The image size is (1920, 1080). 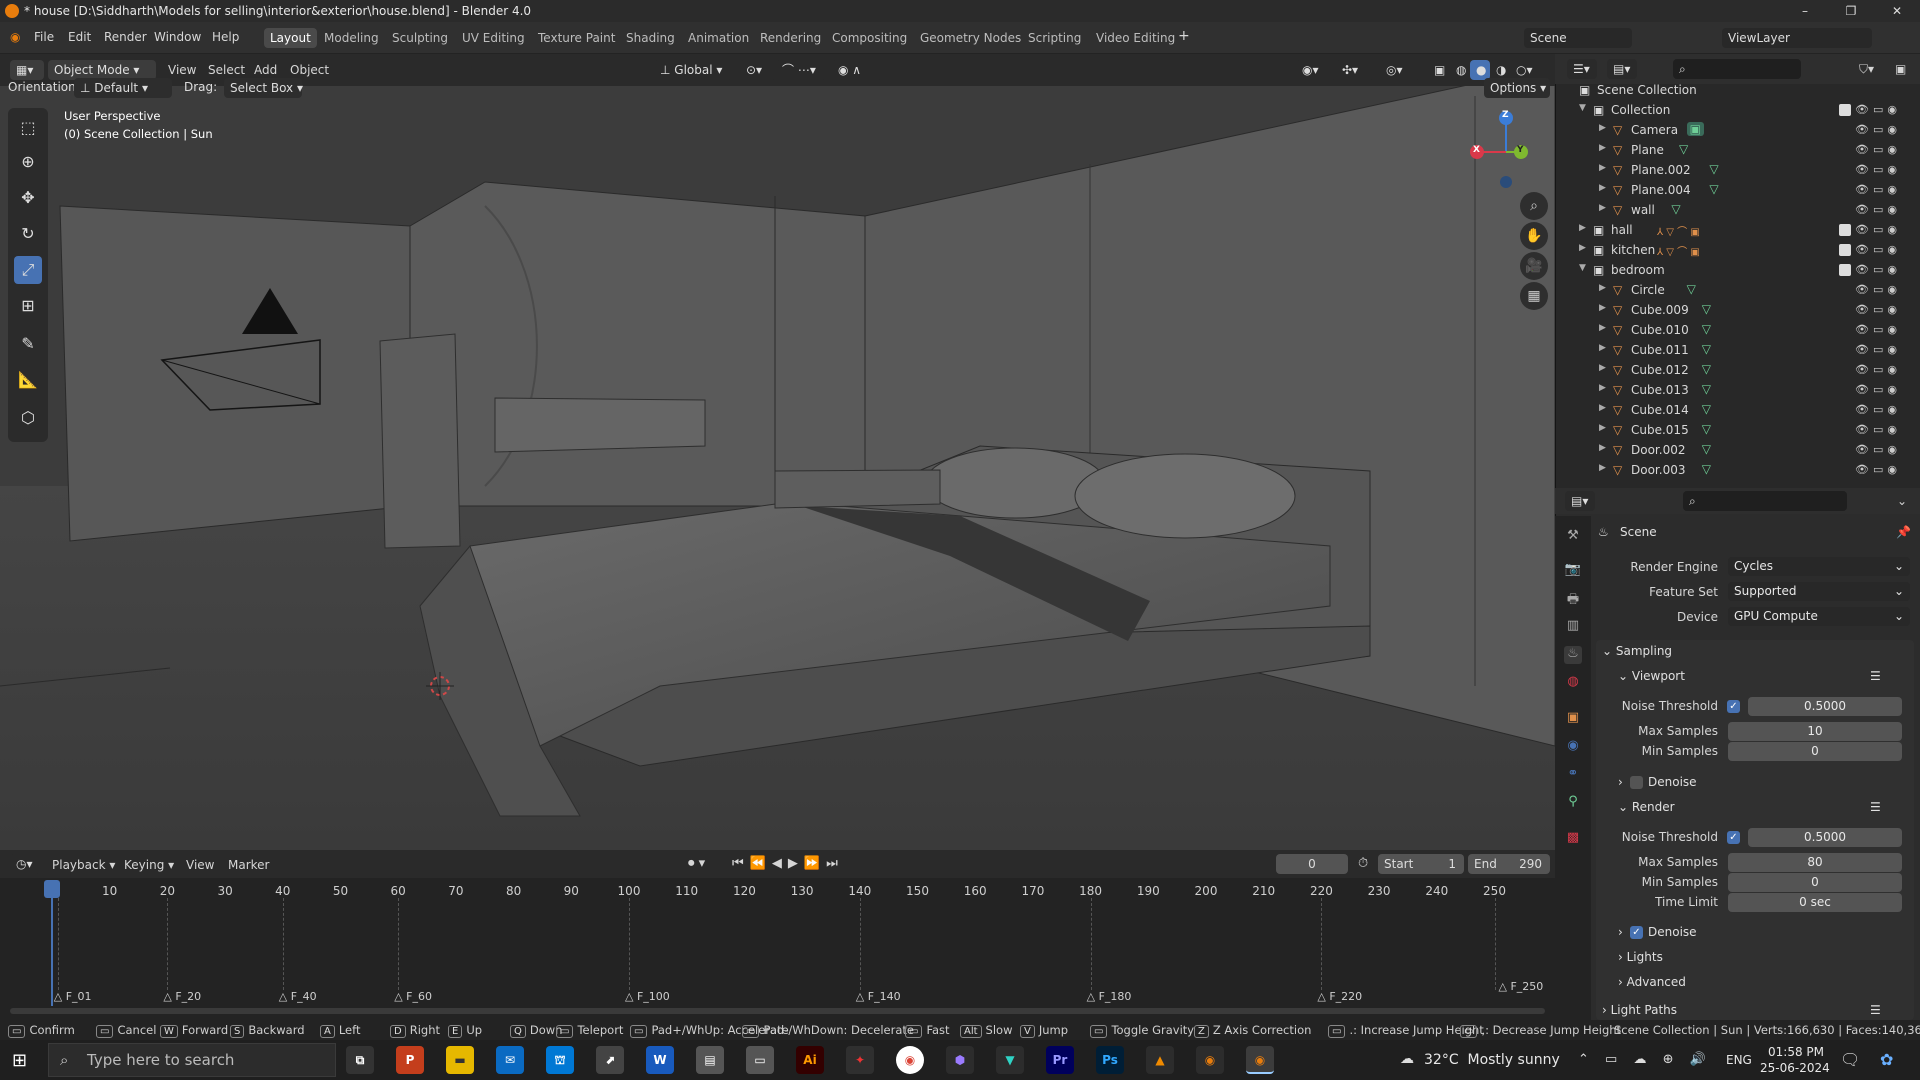 What do you see at coordinates (1900, 69) in the screenshot?
I see `new-collection-icon: ▣` at bounding box center [1900, 69].